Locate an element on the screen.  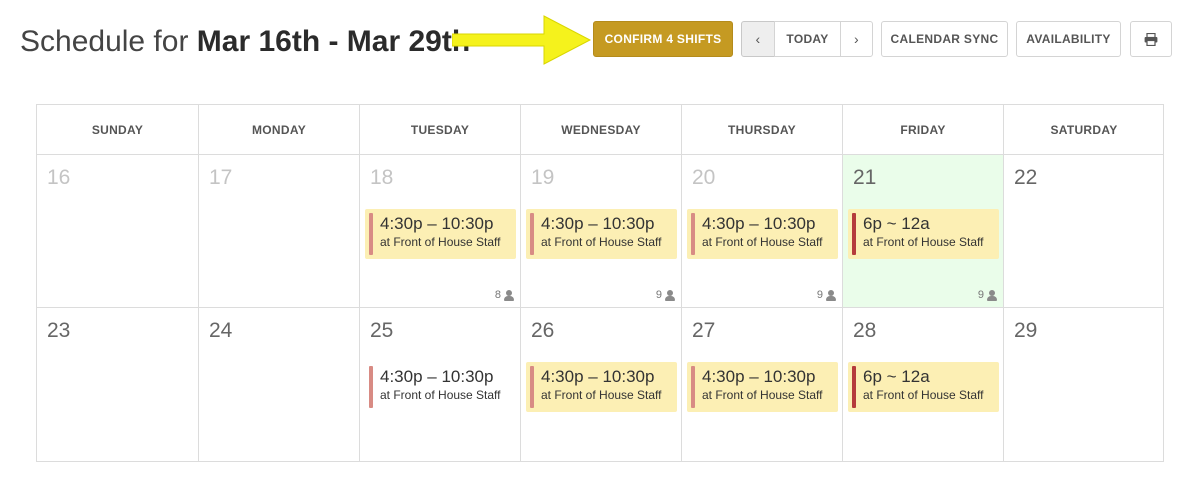
day-number: 17 is located at coordinates (221, 177).